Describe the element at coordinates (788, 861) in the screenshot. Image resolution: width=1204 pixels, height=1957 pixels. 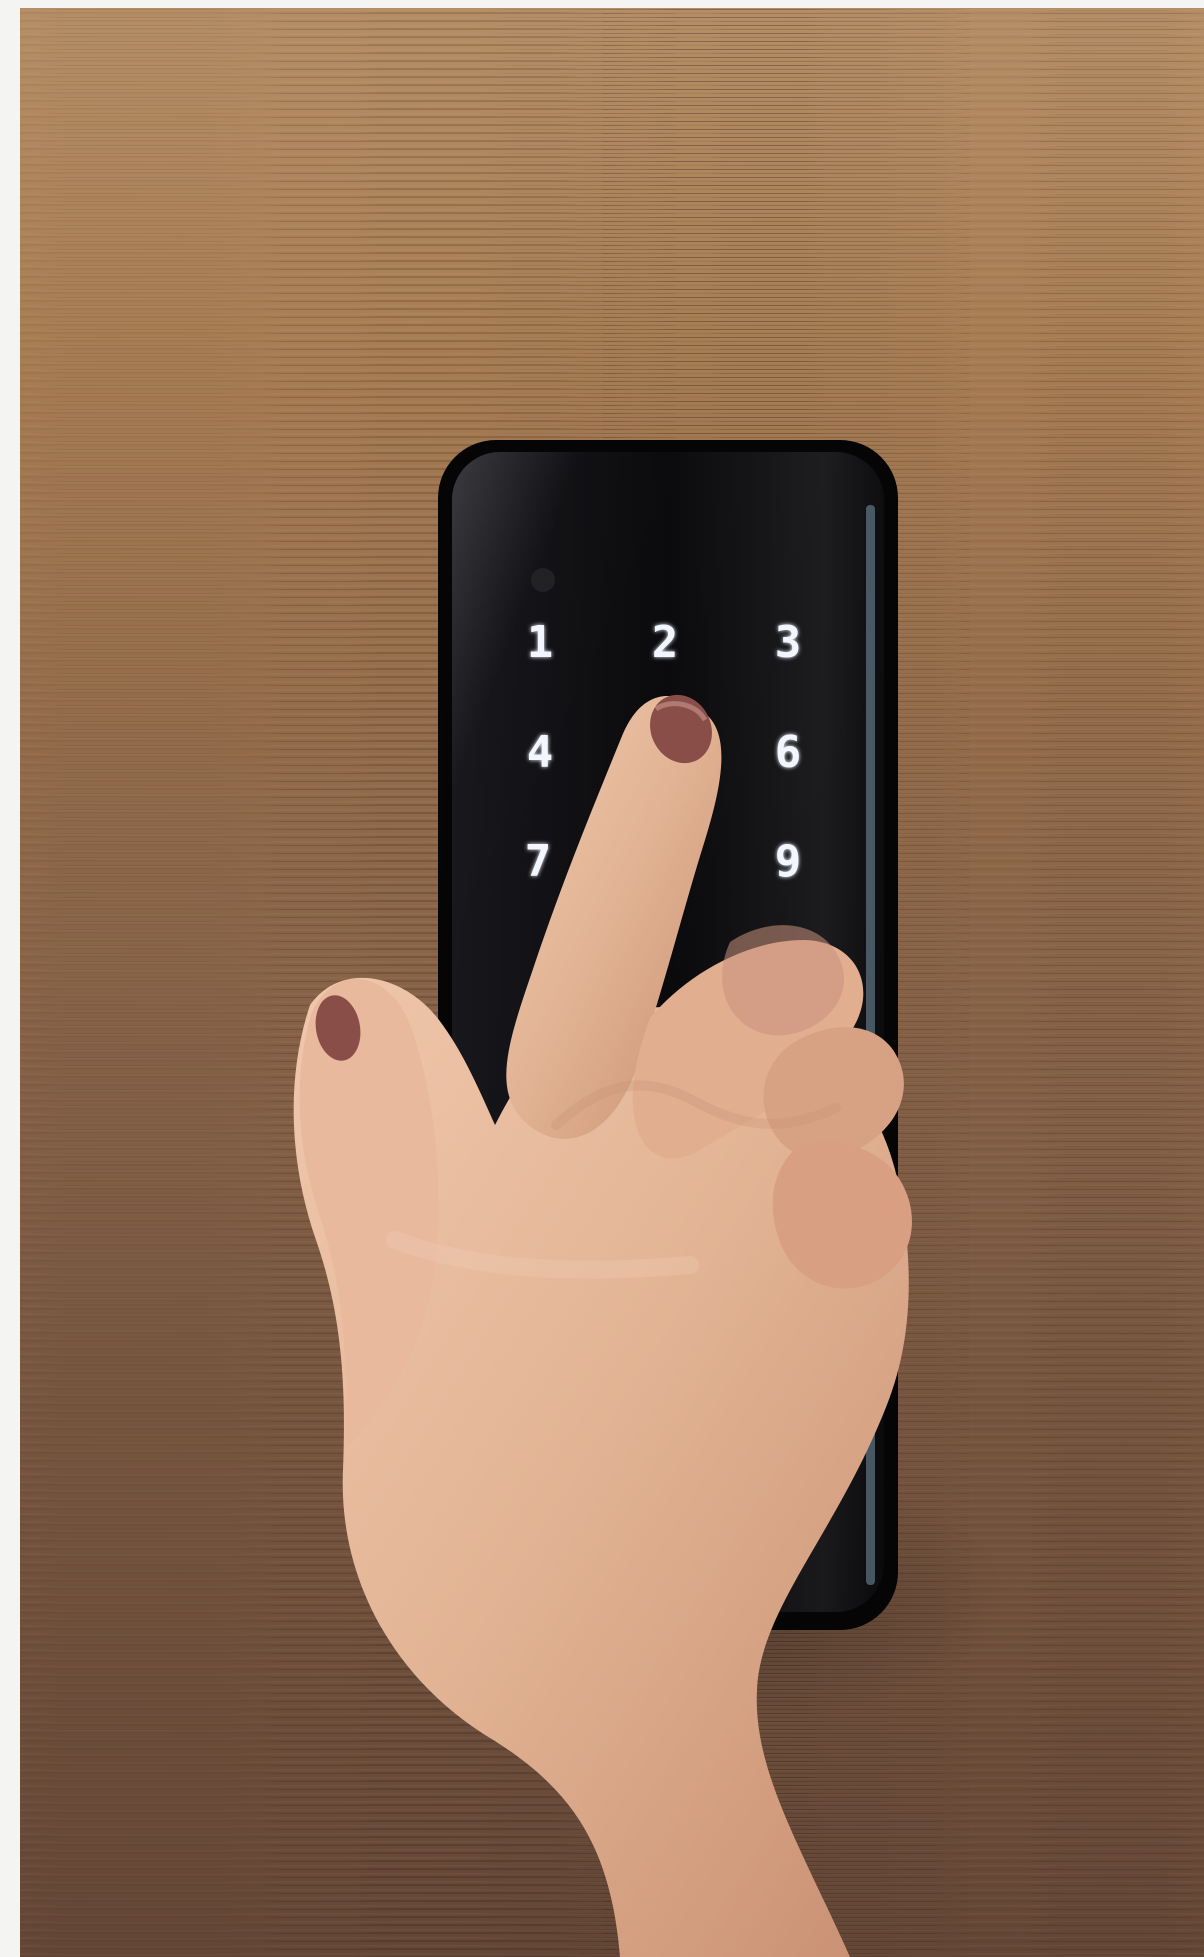
I see `keypad-key-9: 9` at that location.